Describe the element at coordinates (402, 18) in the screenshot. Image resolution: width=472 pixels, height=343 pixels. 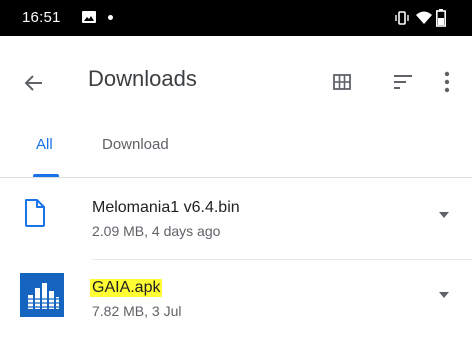
I see `vibrate-icon` at that location.